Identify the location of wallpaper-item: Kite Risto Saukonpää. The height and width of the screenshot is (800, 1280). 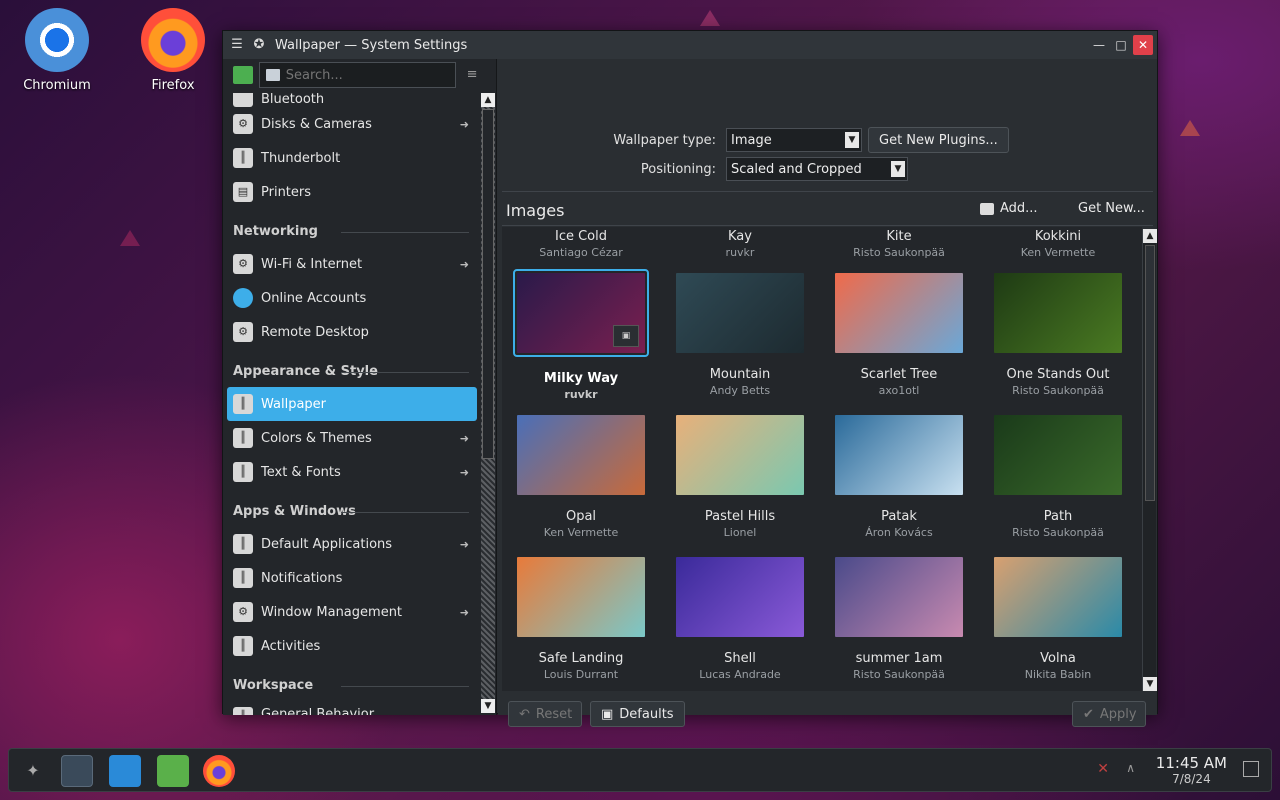
(899, 244).